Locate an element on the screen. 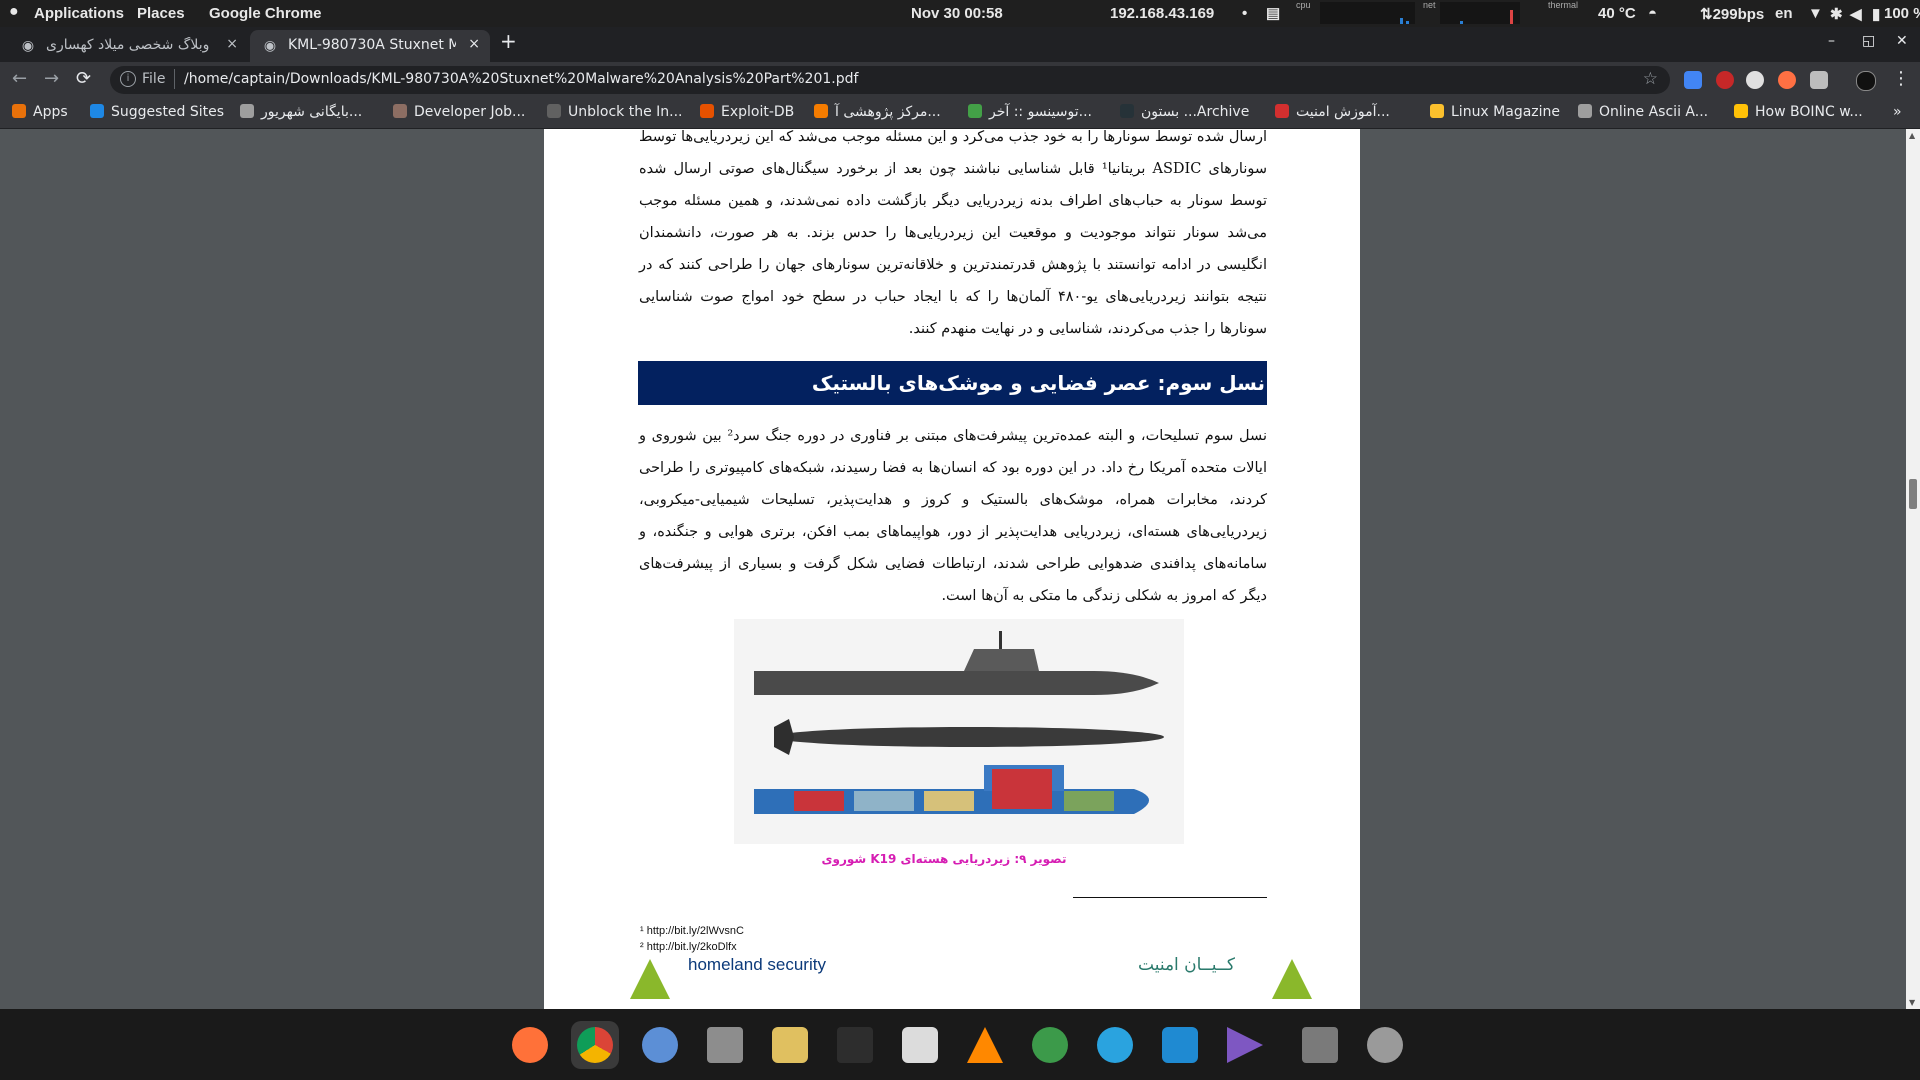 The height and width of the screenshot is (1080, 1920). submarine-image is located at coordinates (959, 731).